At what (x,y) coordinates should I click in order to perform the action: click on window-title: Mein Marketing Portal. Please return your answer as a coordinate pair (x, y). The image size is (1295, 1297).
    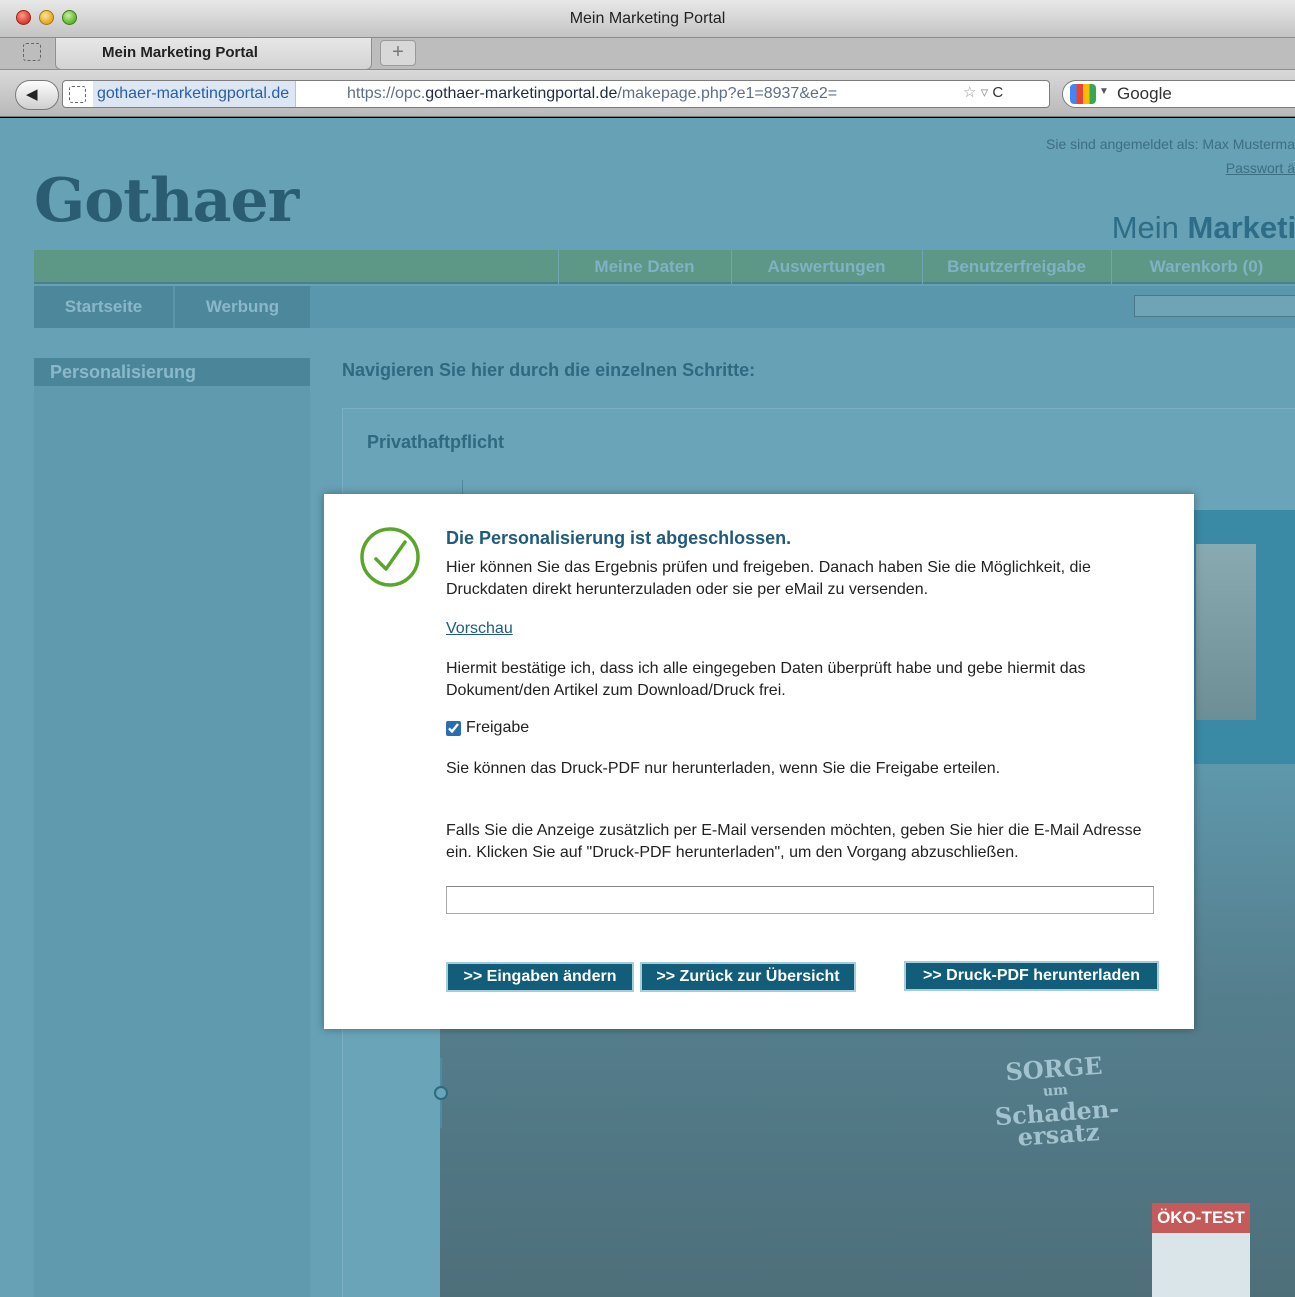
    Looking at the image, I should click on (647, 18).